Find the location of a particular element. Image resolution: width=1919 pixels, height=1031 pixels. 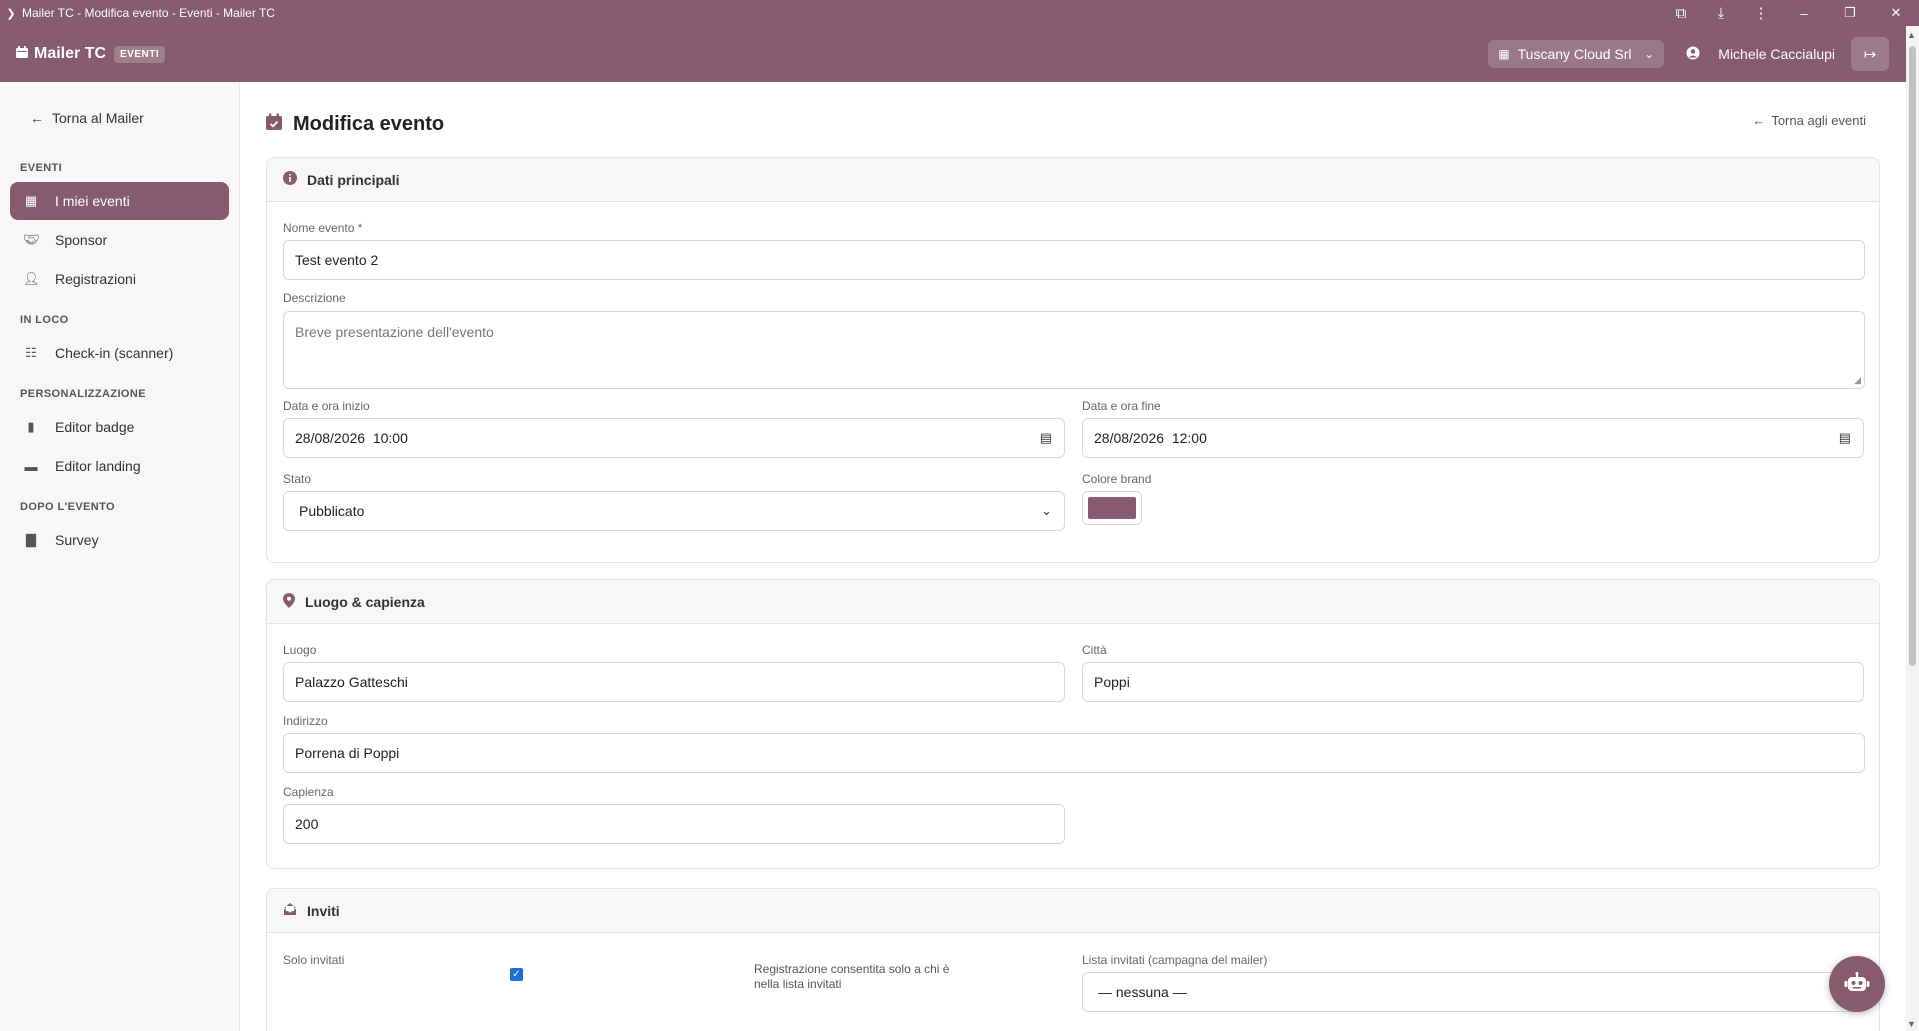

stato-select: Pubblicato ⌄ is located at coordinates (674, 511).